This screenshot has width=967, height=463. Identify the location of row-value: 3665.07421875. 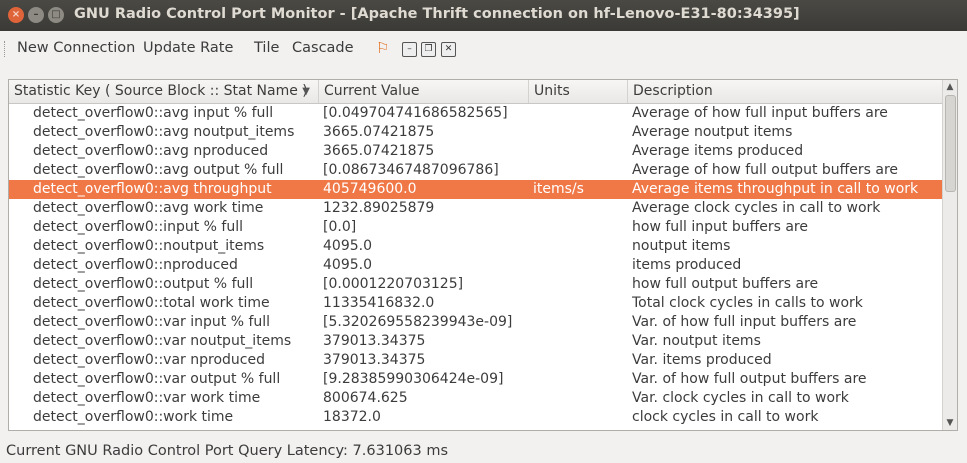
(379, 132).